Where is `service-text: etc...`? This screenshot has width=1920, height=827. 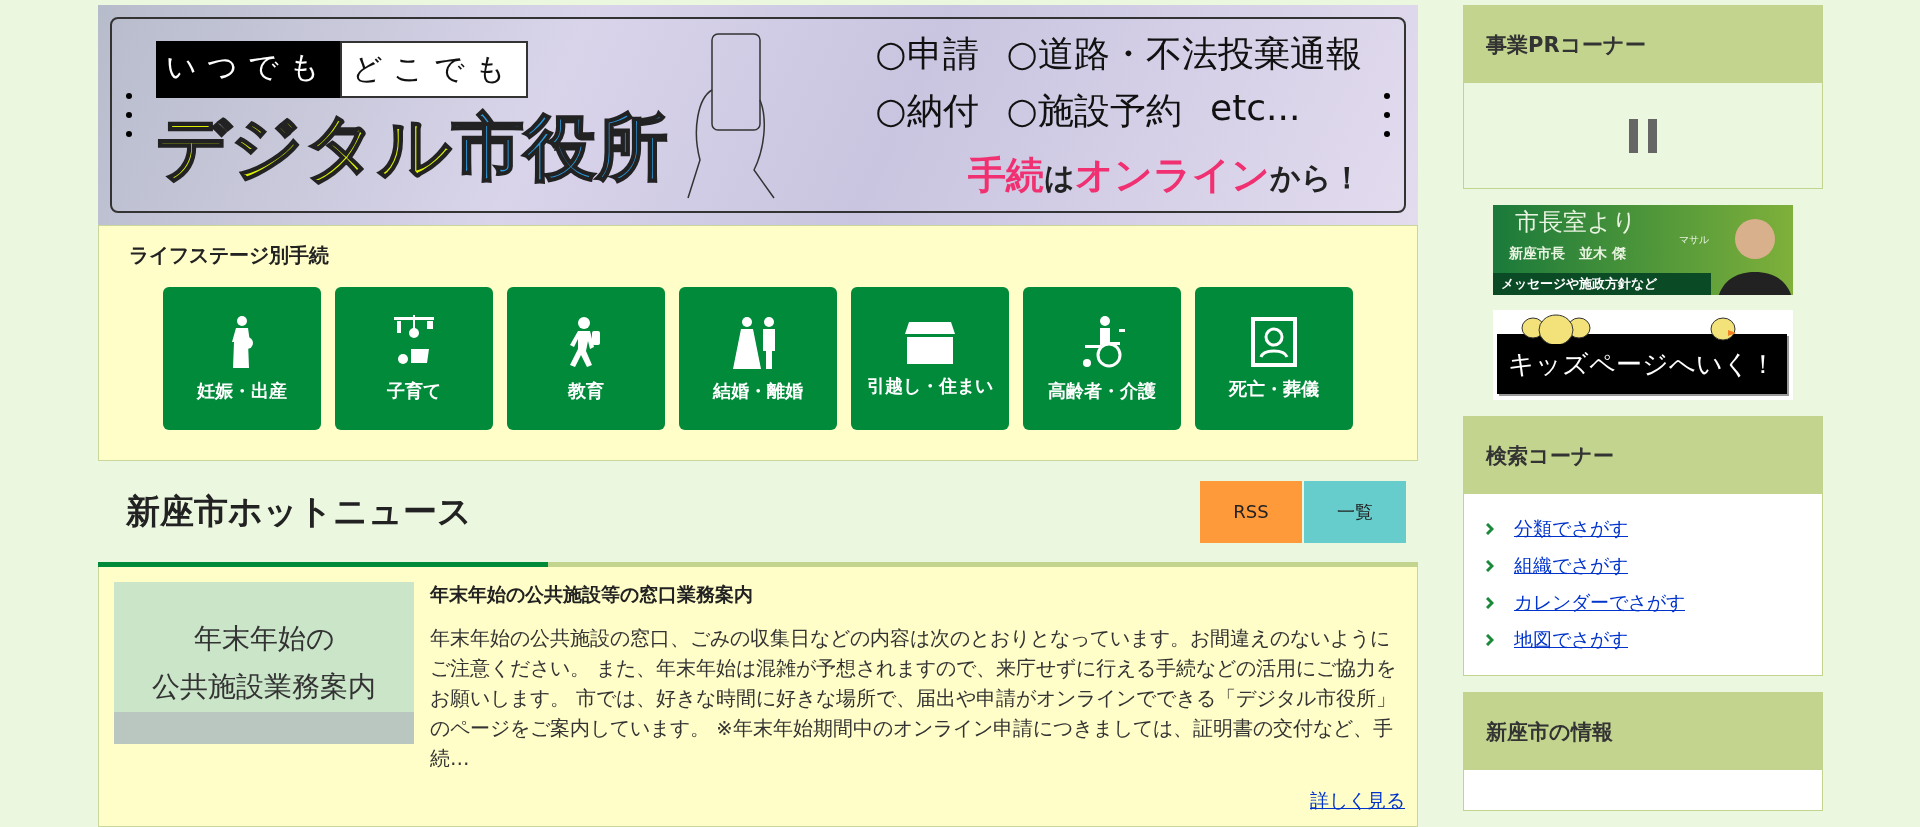
service-text: etc... is located at coordinates (1255, 108).